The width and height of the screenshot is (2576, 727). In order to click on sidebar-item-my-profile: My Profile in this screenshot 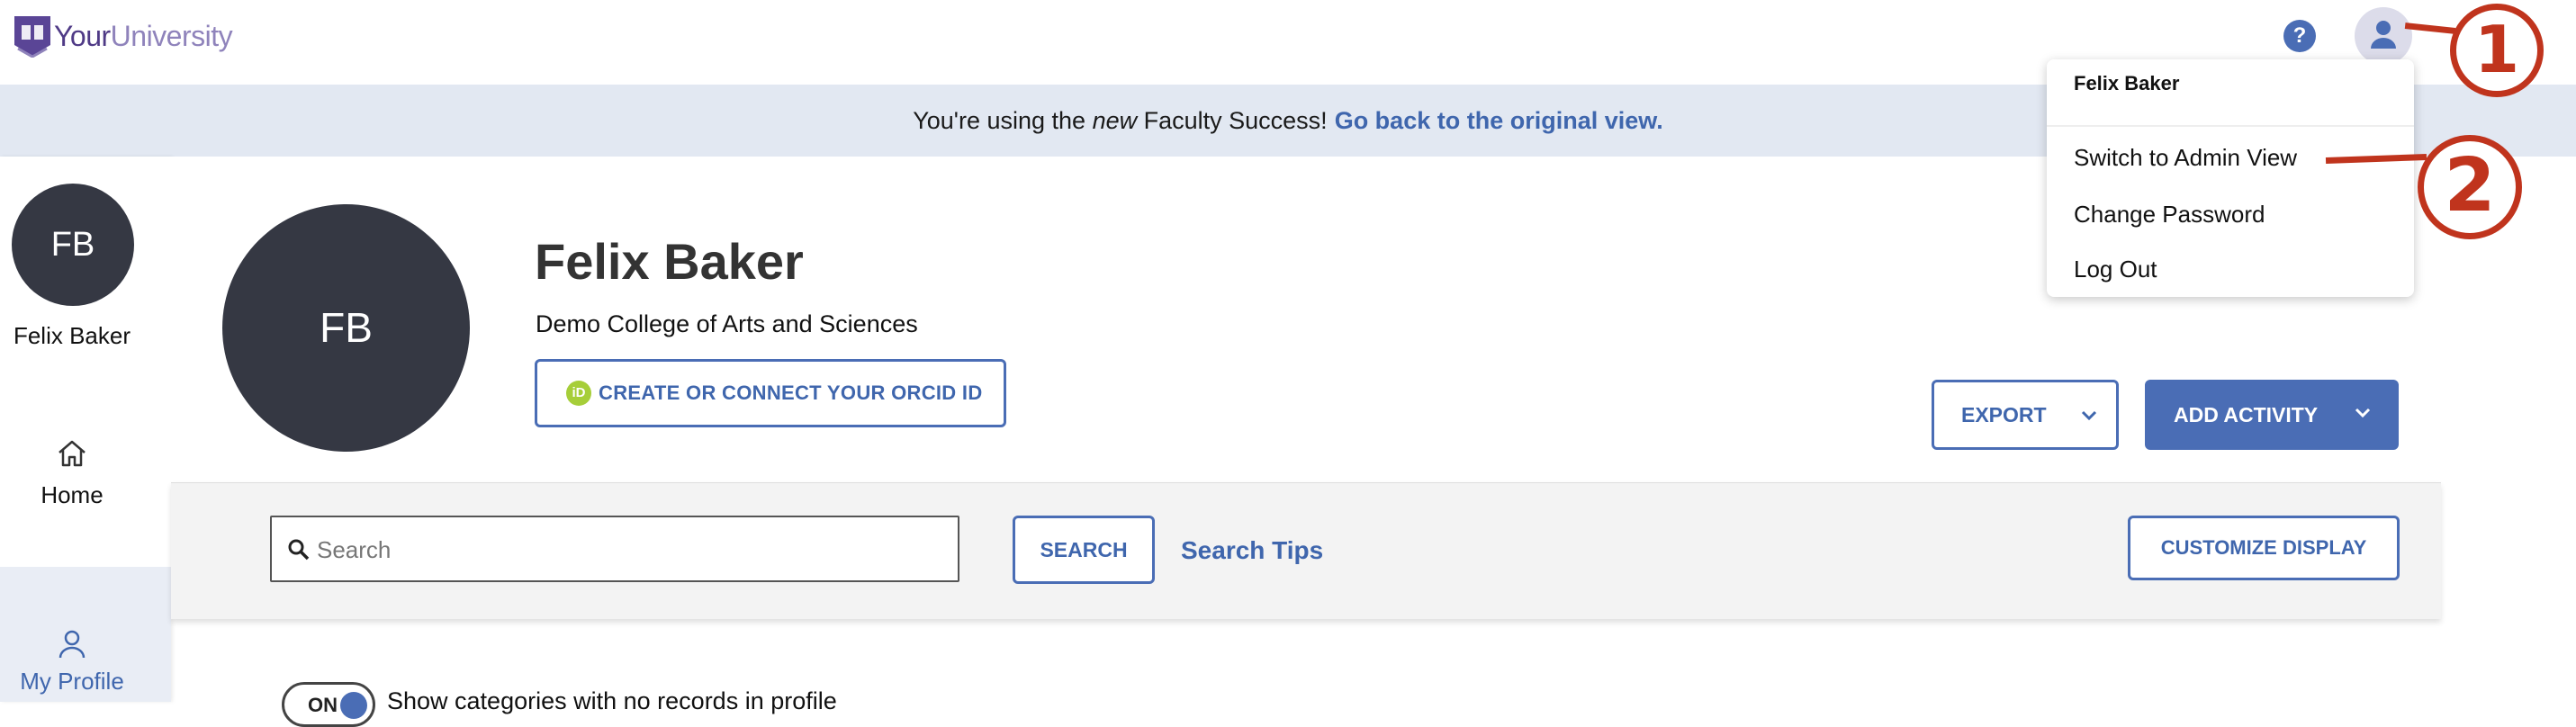, I will do `click(85, 634)`.